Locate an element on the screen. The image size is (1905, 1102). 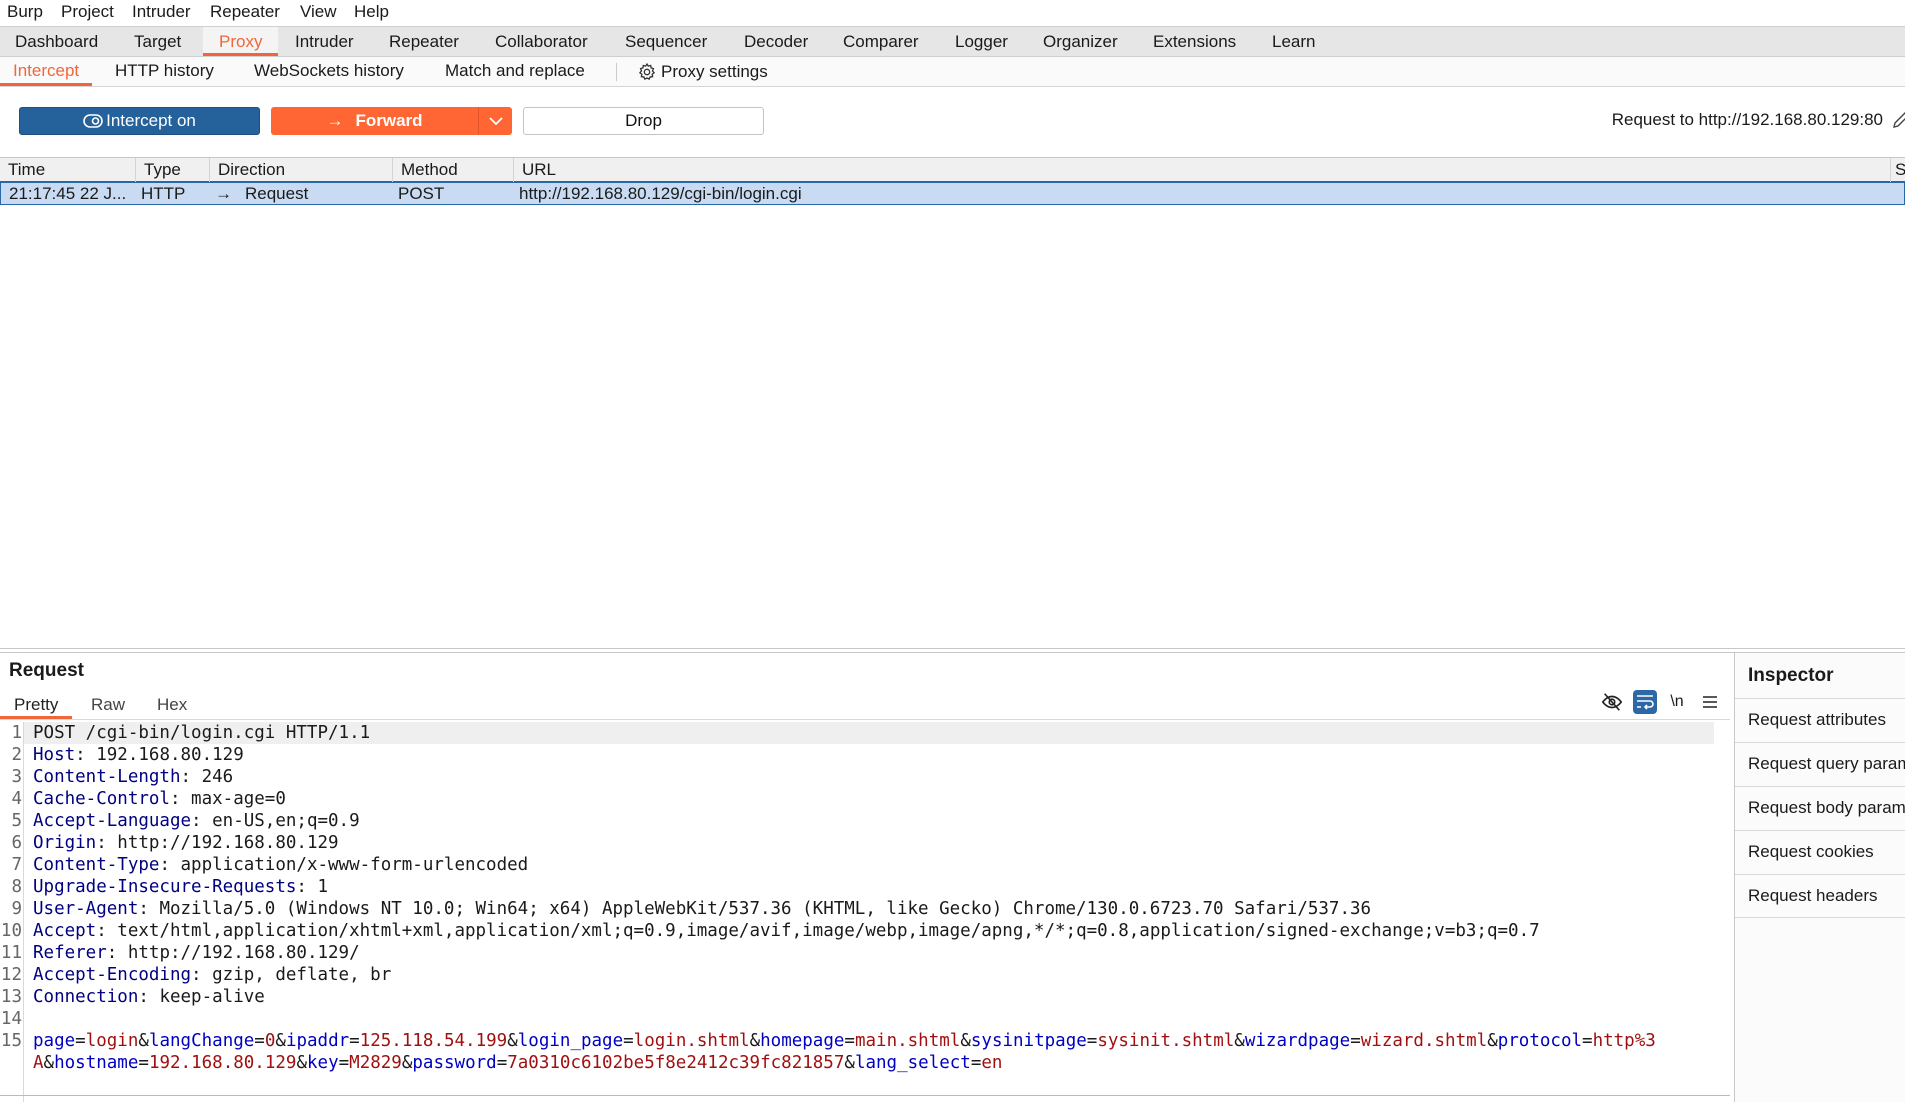
menu-help: Help is located at coordinates (371, 12).